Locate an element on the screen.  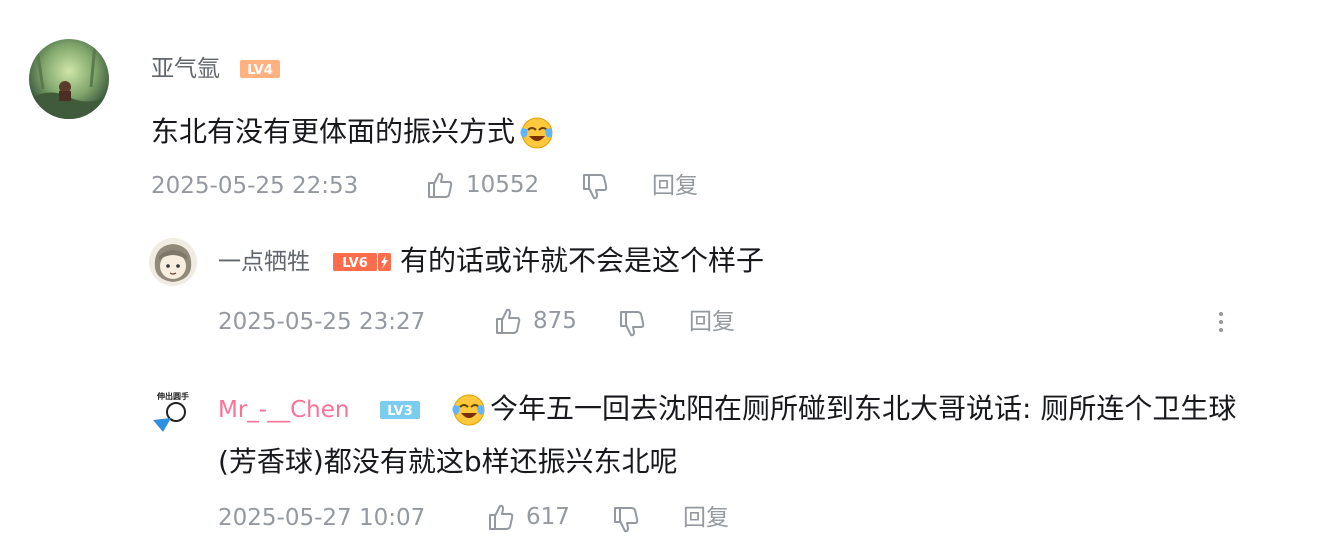
like-count: 875 is located at coordinates (555, 321).